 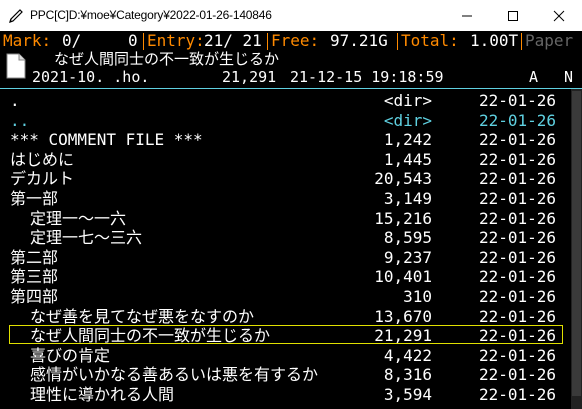 I want to click on file-size: 10,401, so click(x=403, y=277).